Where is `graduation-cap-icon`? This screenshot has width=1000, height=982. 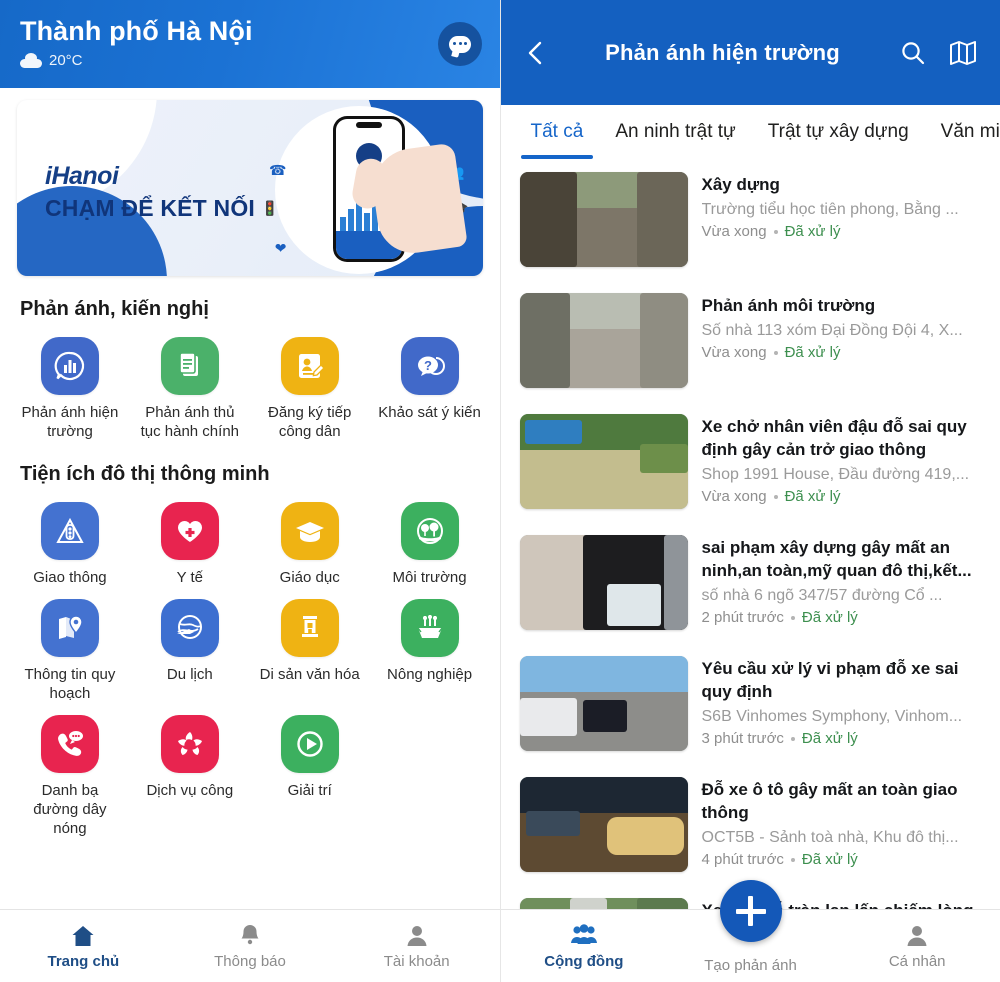 graduation-cap-icon is located at coordinates (309, 531).